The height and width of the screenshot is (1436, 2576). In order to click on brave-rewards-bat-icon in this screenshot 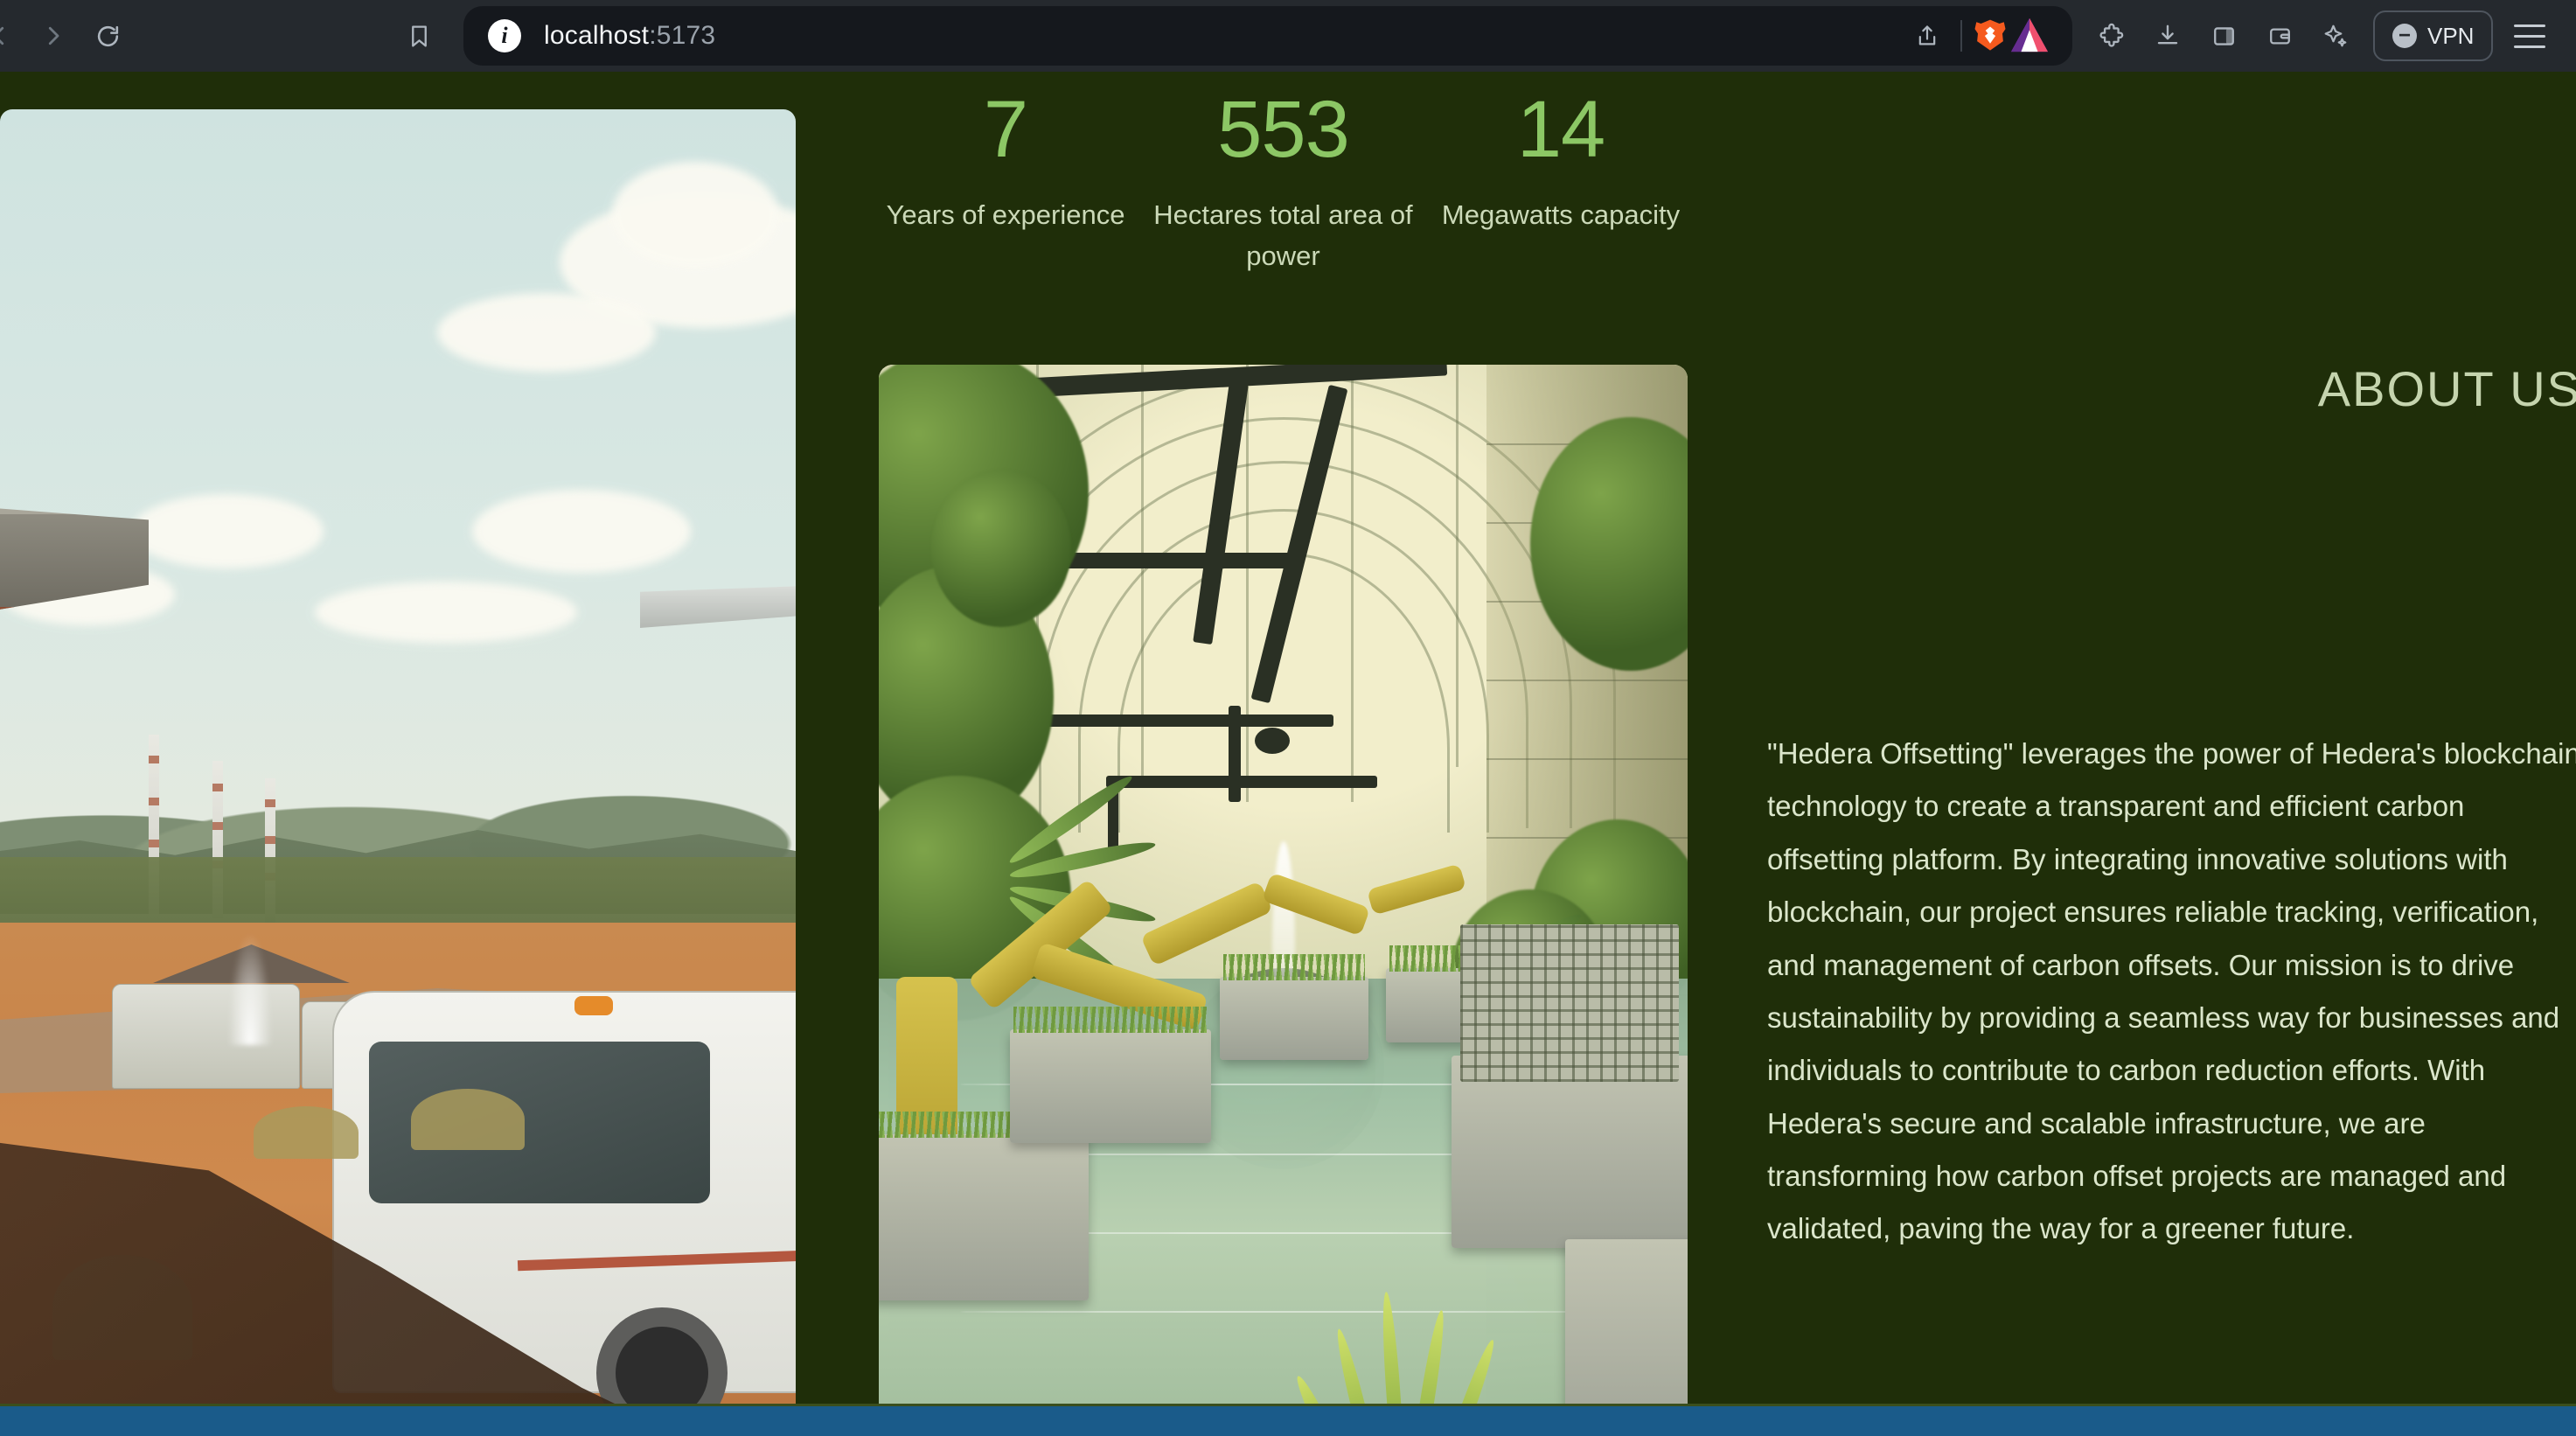, I will do `click(2029, 36)`.